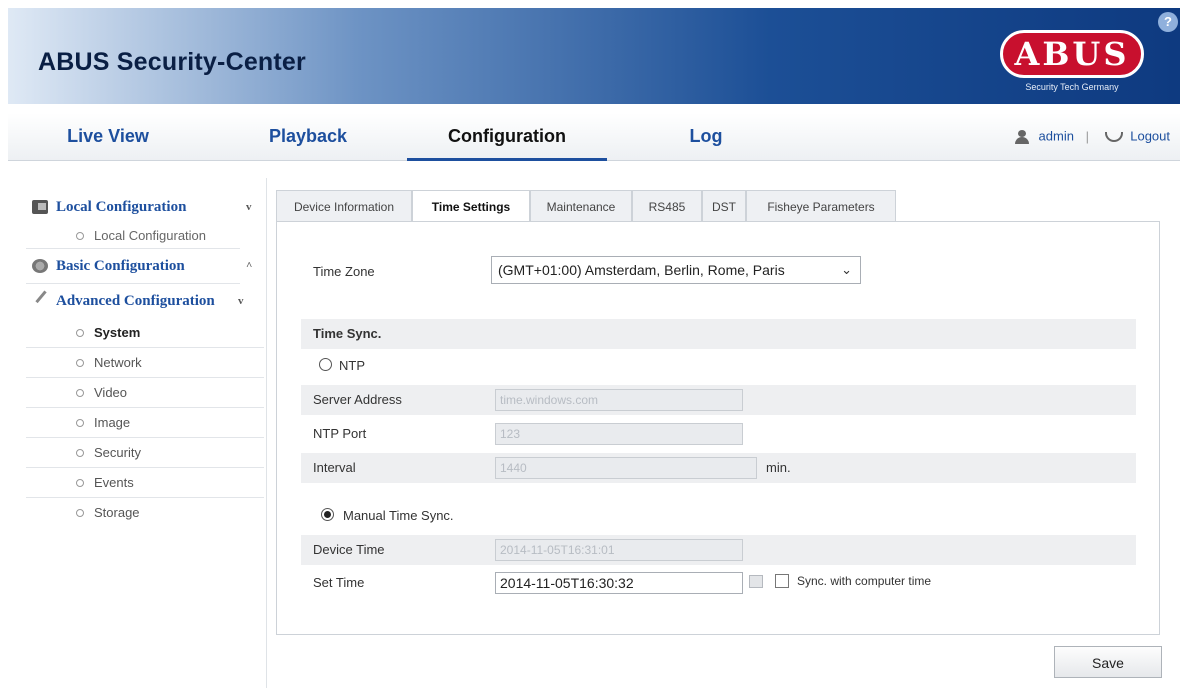 This screenshot has height=693, width=1187. I want to click on sidebar-section-local: Local Configuration v, so click(145, 207).